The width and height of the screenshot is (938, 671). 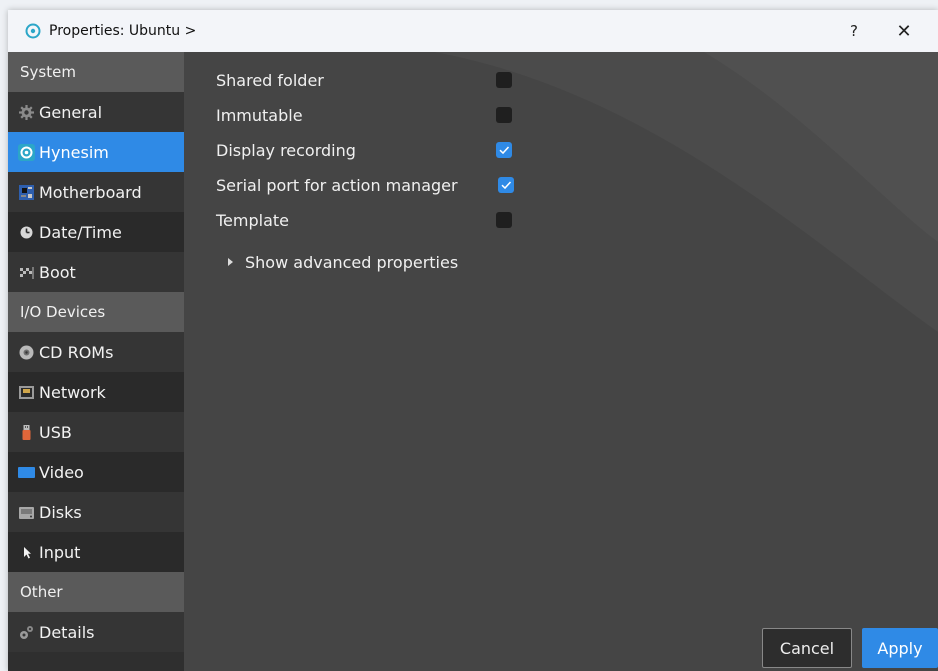 What do you see at coordinates (123, 31) in the screenshot?
I see `window-title: Properties: Ubuntu >` at bounding box center [123, 31].